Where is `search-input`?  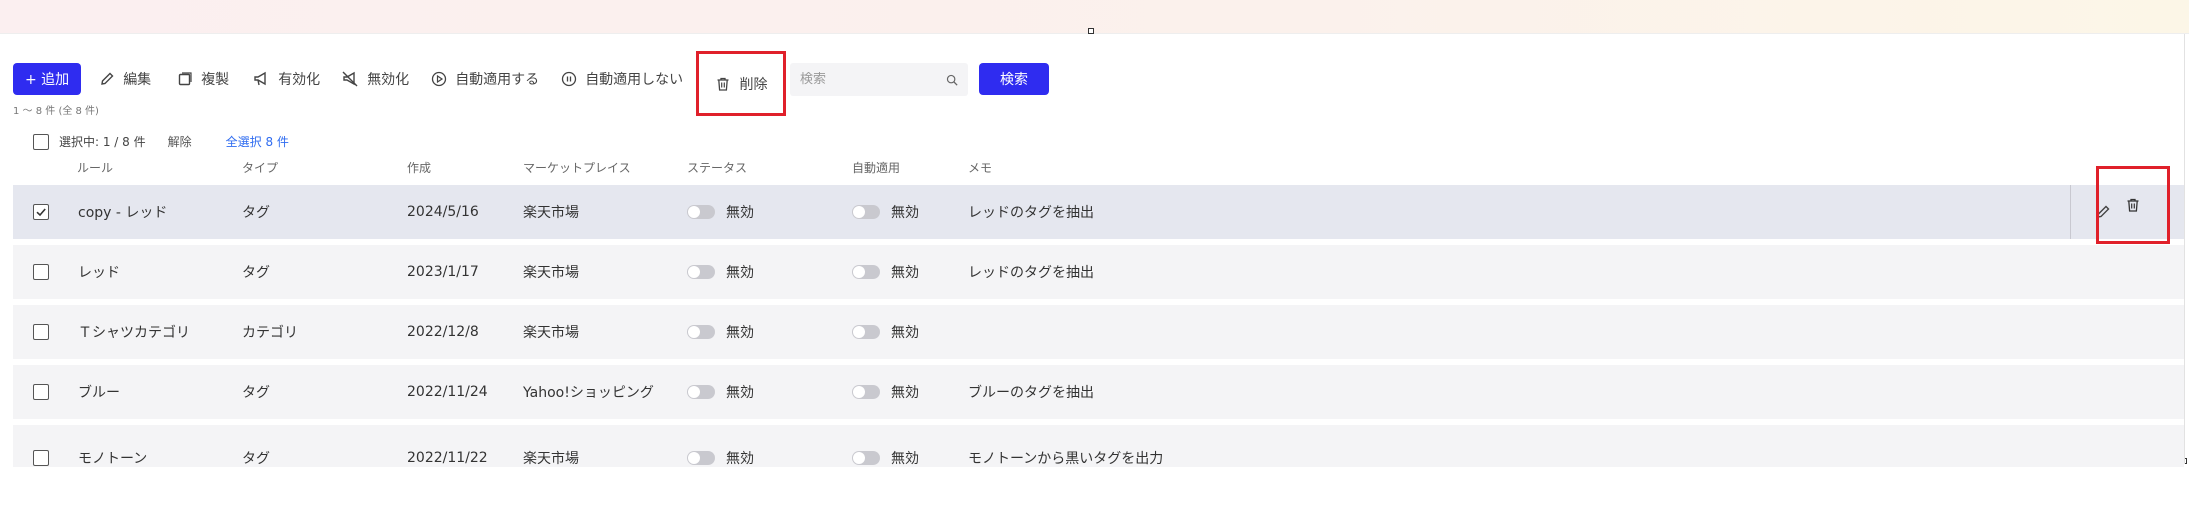 search-input is located at coordinates (870, 79).